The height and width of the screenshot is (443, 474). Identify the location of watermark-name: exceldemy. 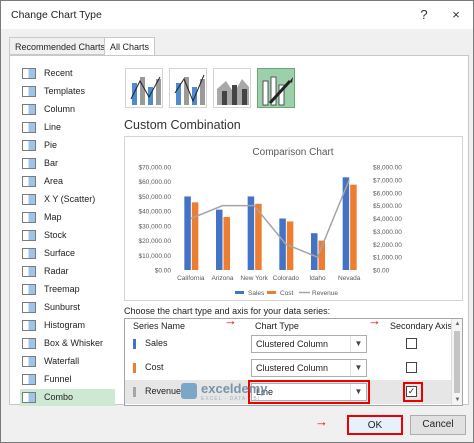
(234, 388).